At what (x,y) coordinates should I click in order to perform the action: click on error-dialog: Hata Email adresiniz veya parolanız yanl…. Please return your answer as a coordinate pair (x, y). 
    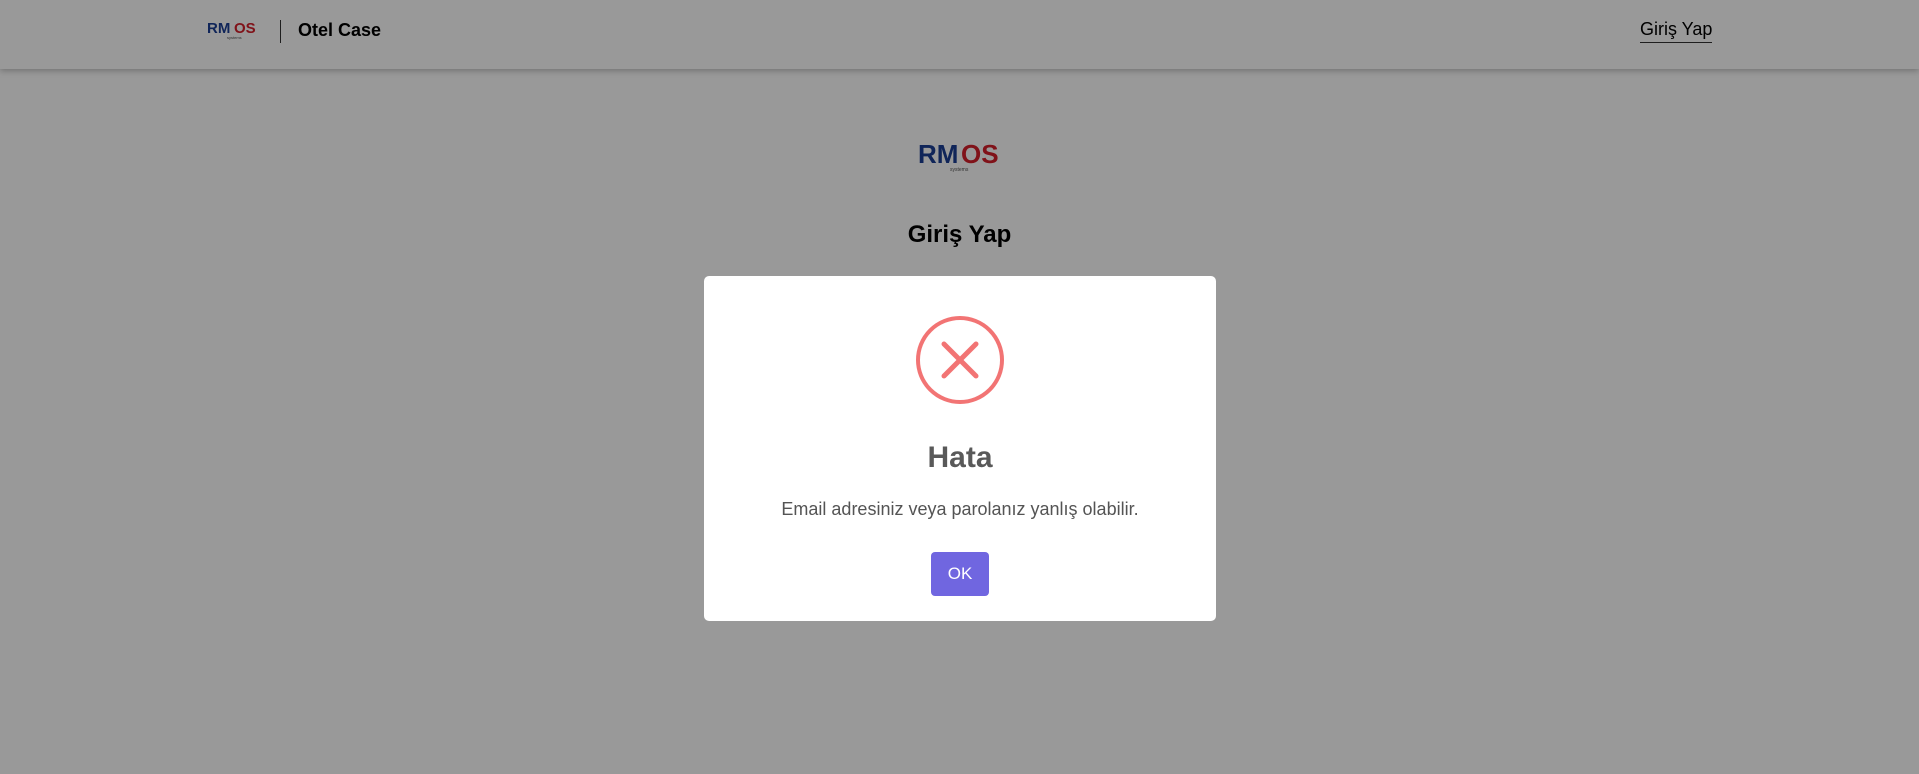
    Looking at the image, I should click on (960, 448).